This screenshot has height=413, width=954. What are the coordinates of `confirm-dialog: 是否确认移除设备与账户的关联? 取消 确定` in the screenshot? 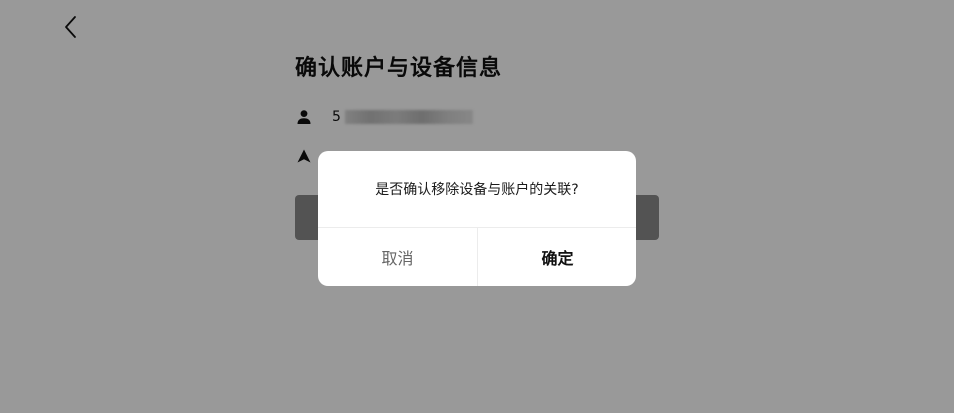 It's located at (477, 218).